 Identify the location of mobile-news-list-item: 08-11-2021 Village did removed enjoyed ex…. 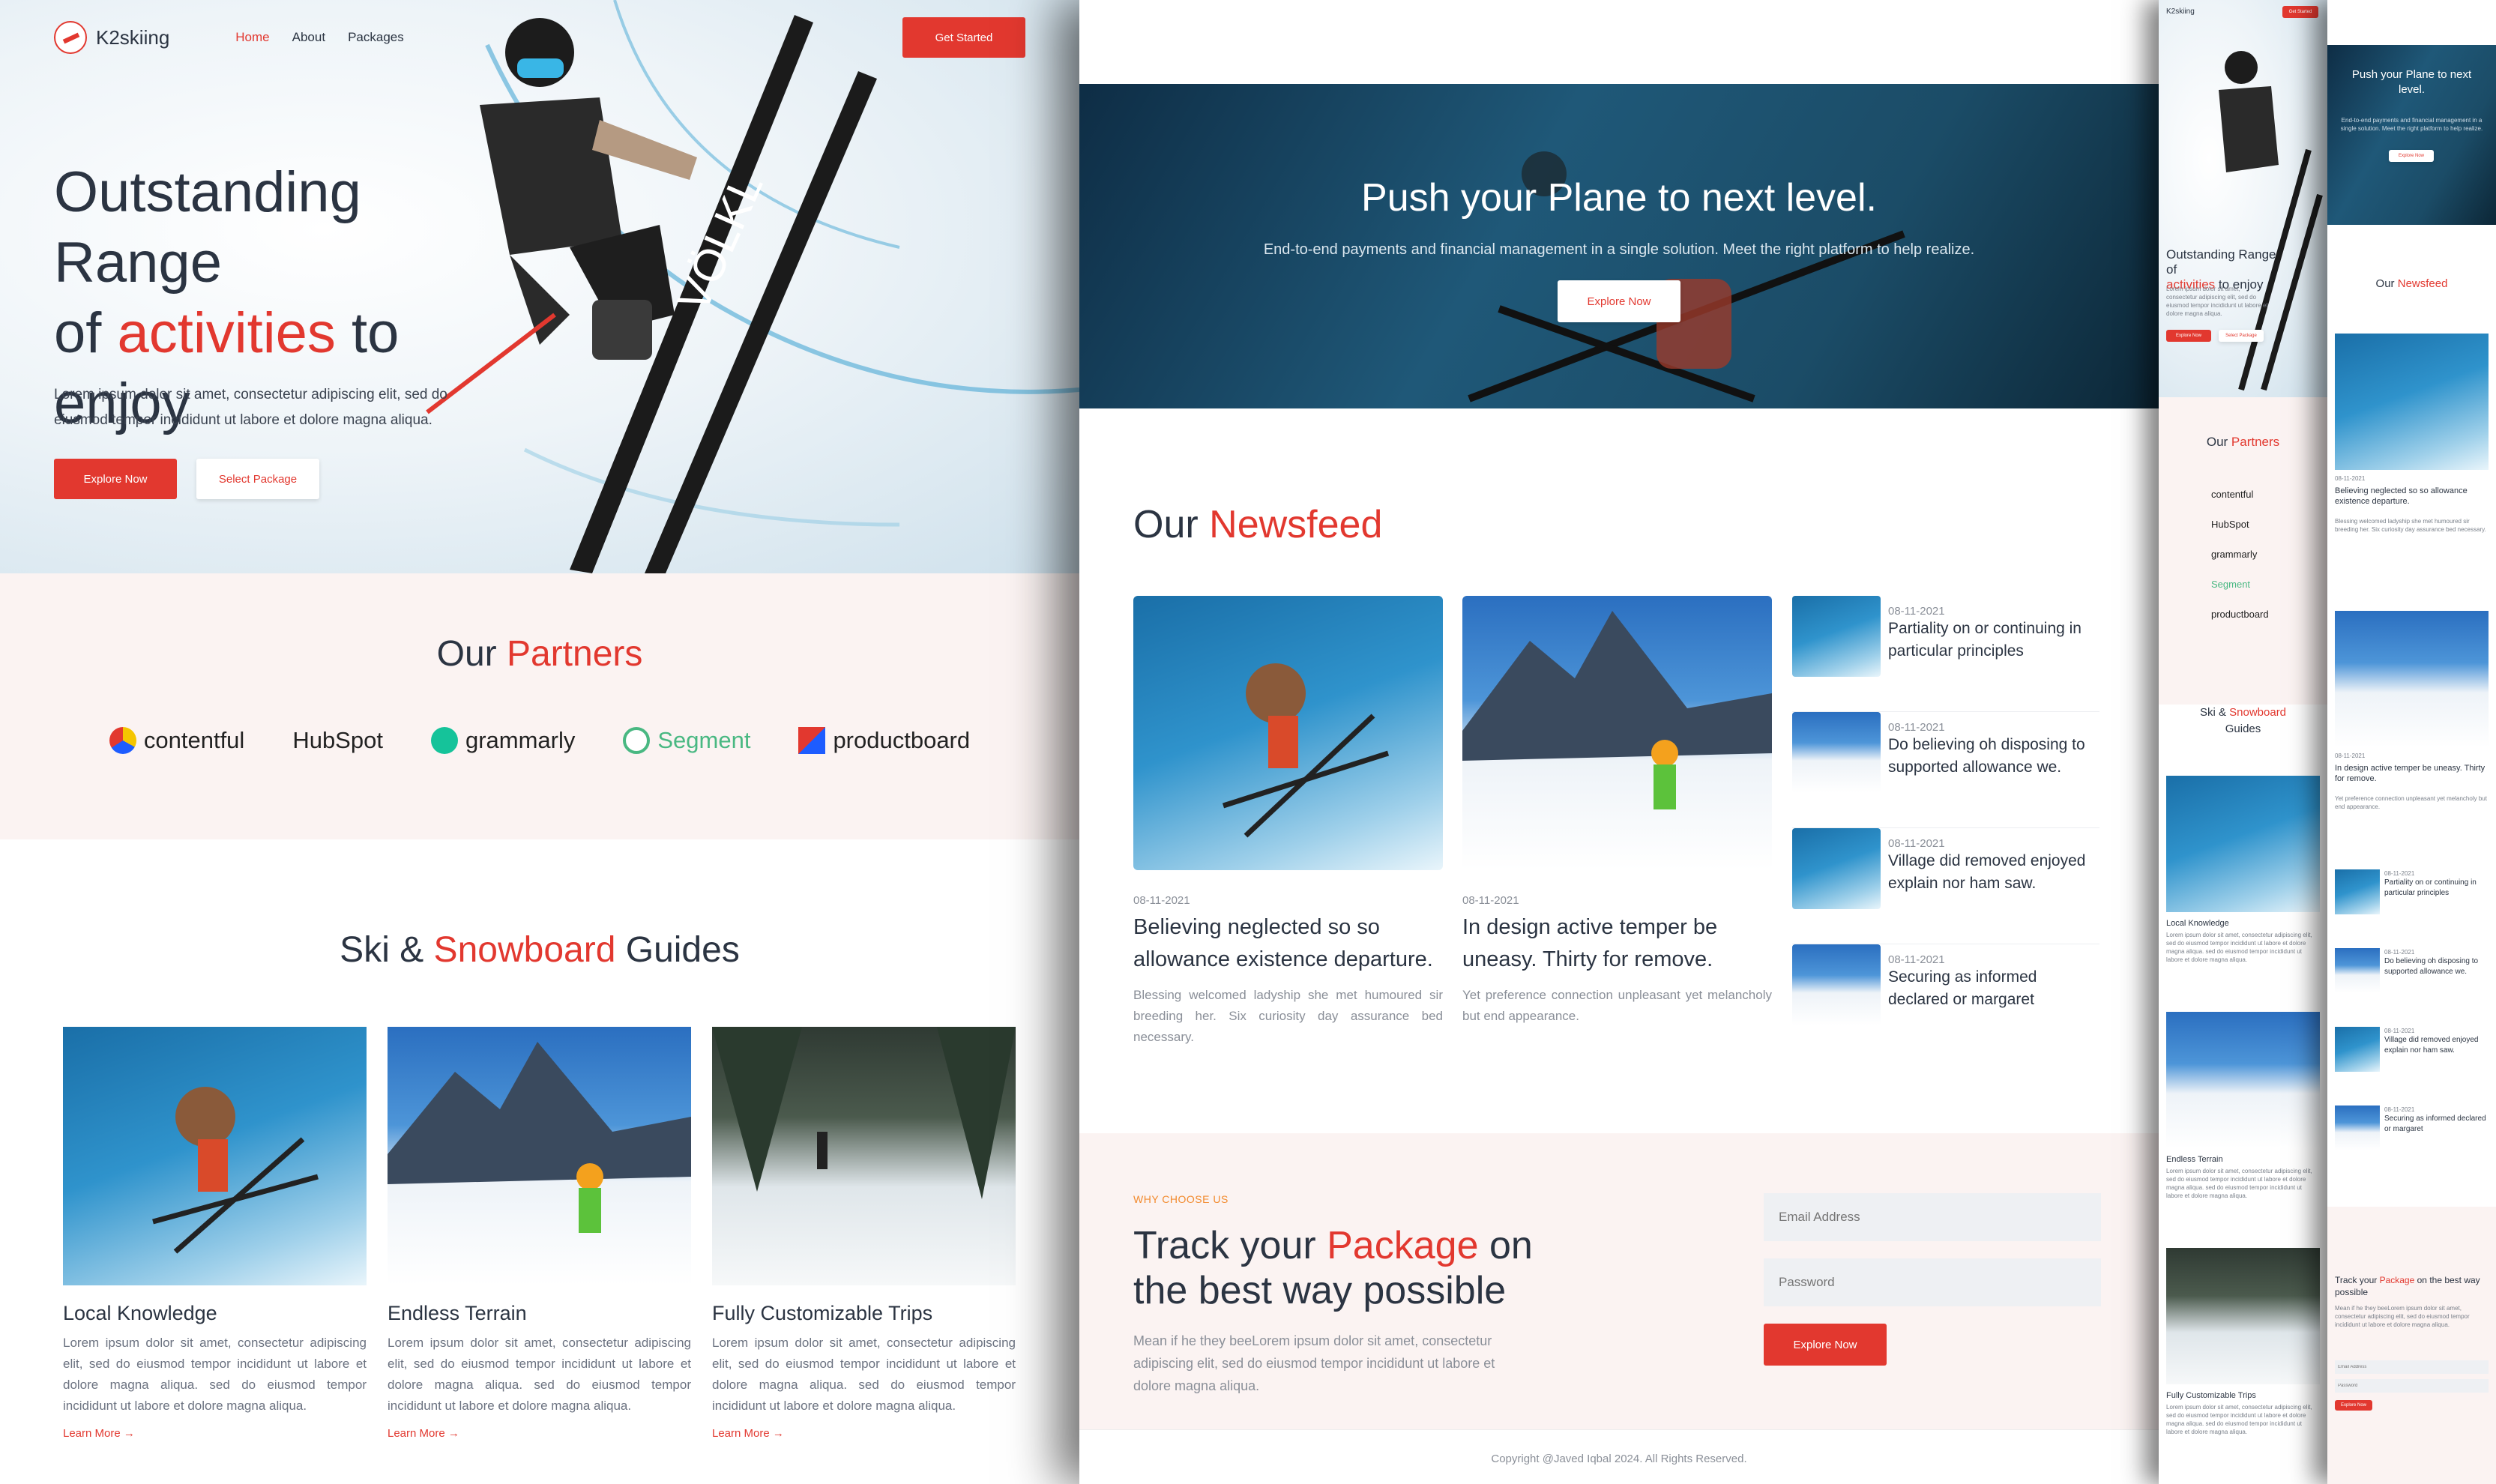
(2412, 1067).